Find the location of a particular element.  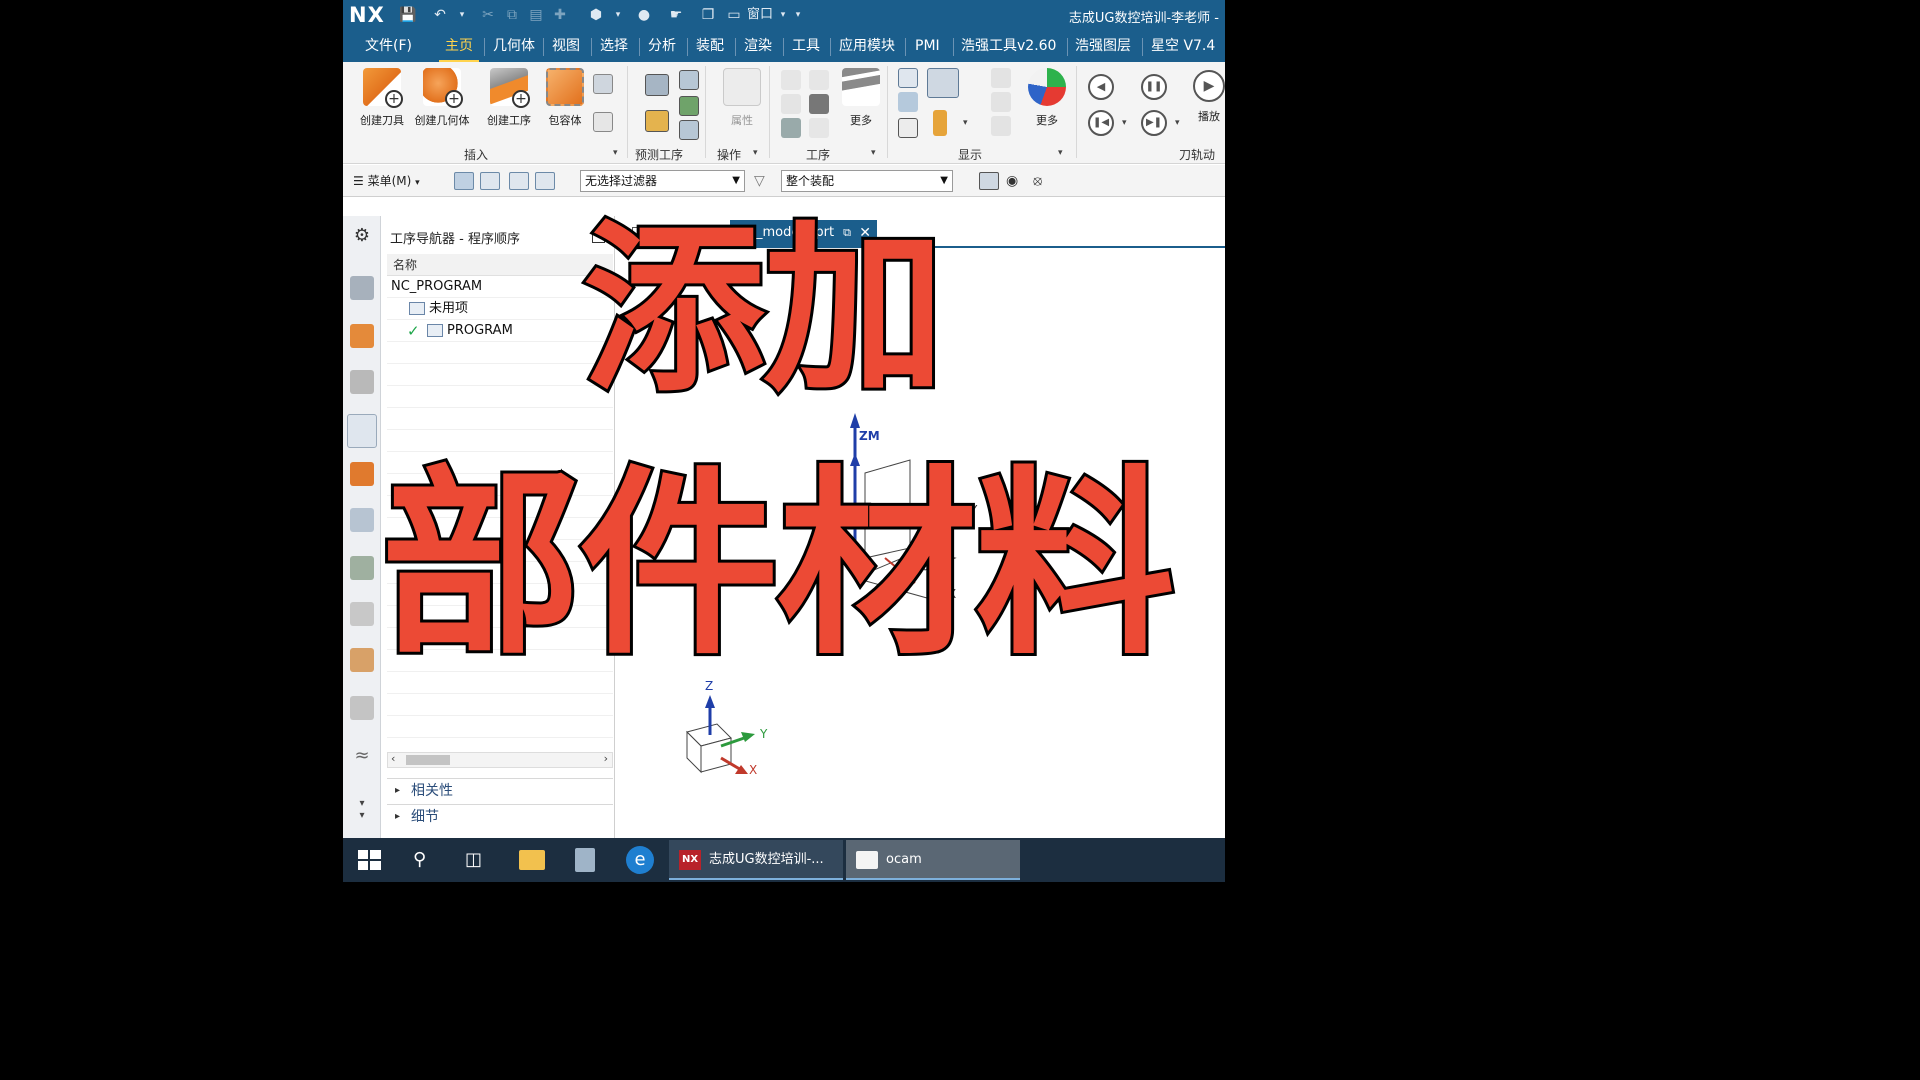

tab-file: 文件(F) is located at coordinates (388, 49).